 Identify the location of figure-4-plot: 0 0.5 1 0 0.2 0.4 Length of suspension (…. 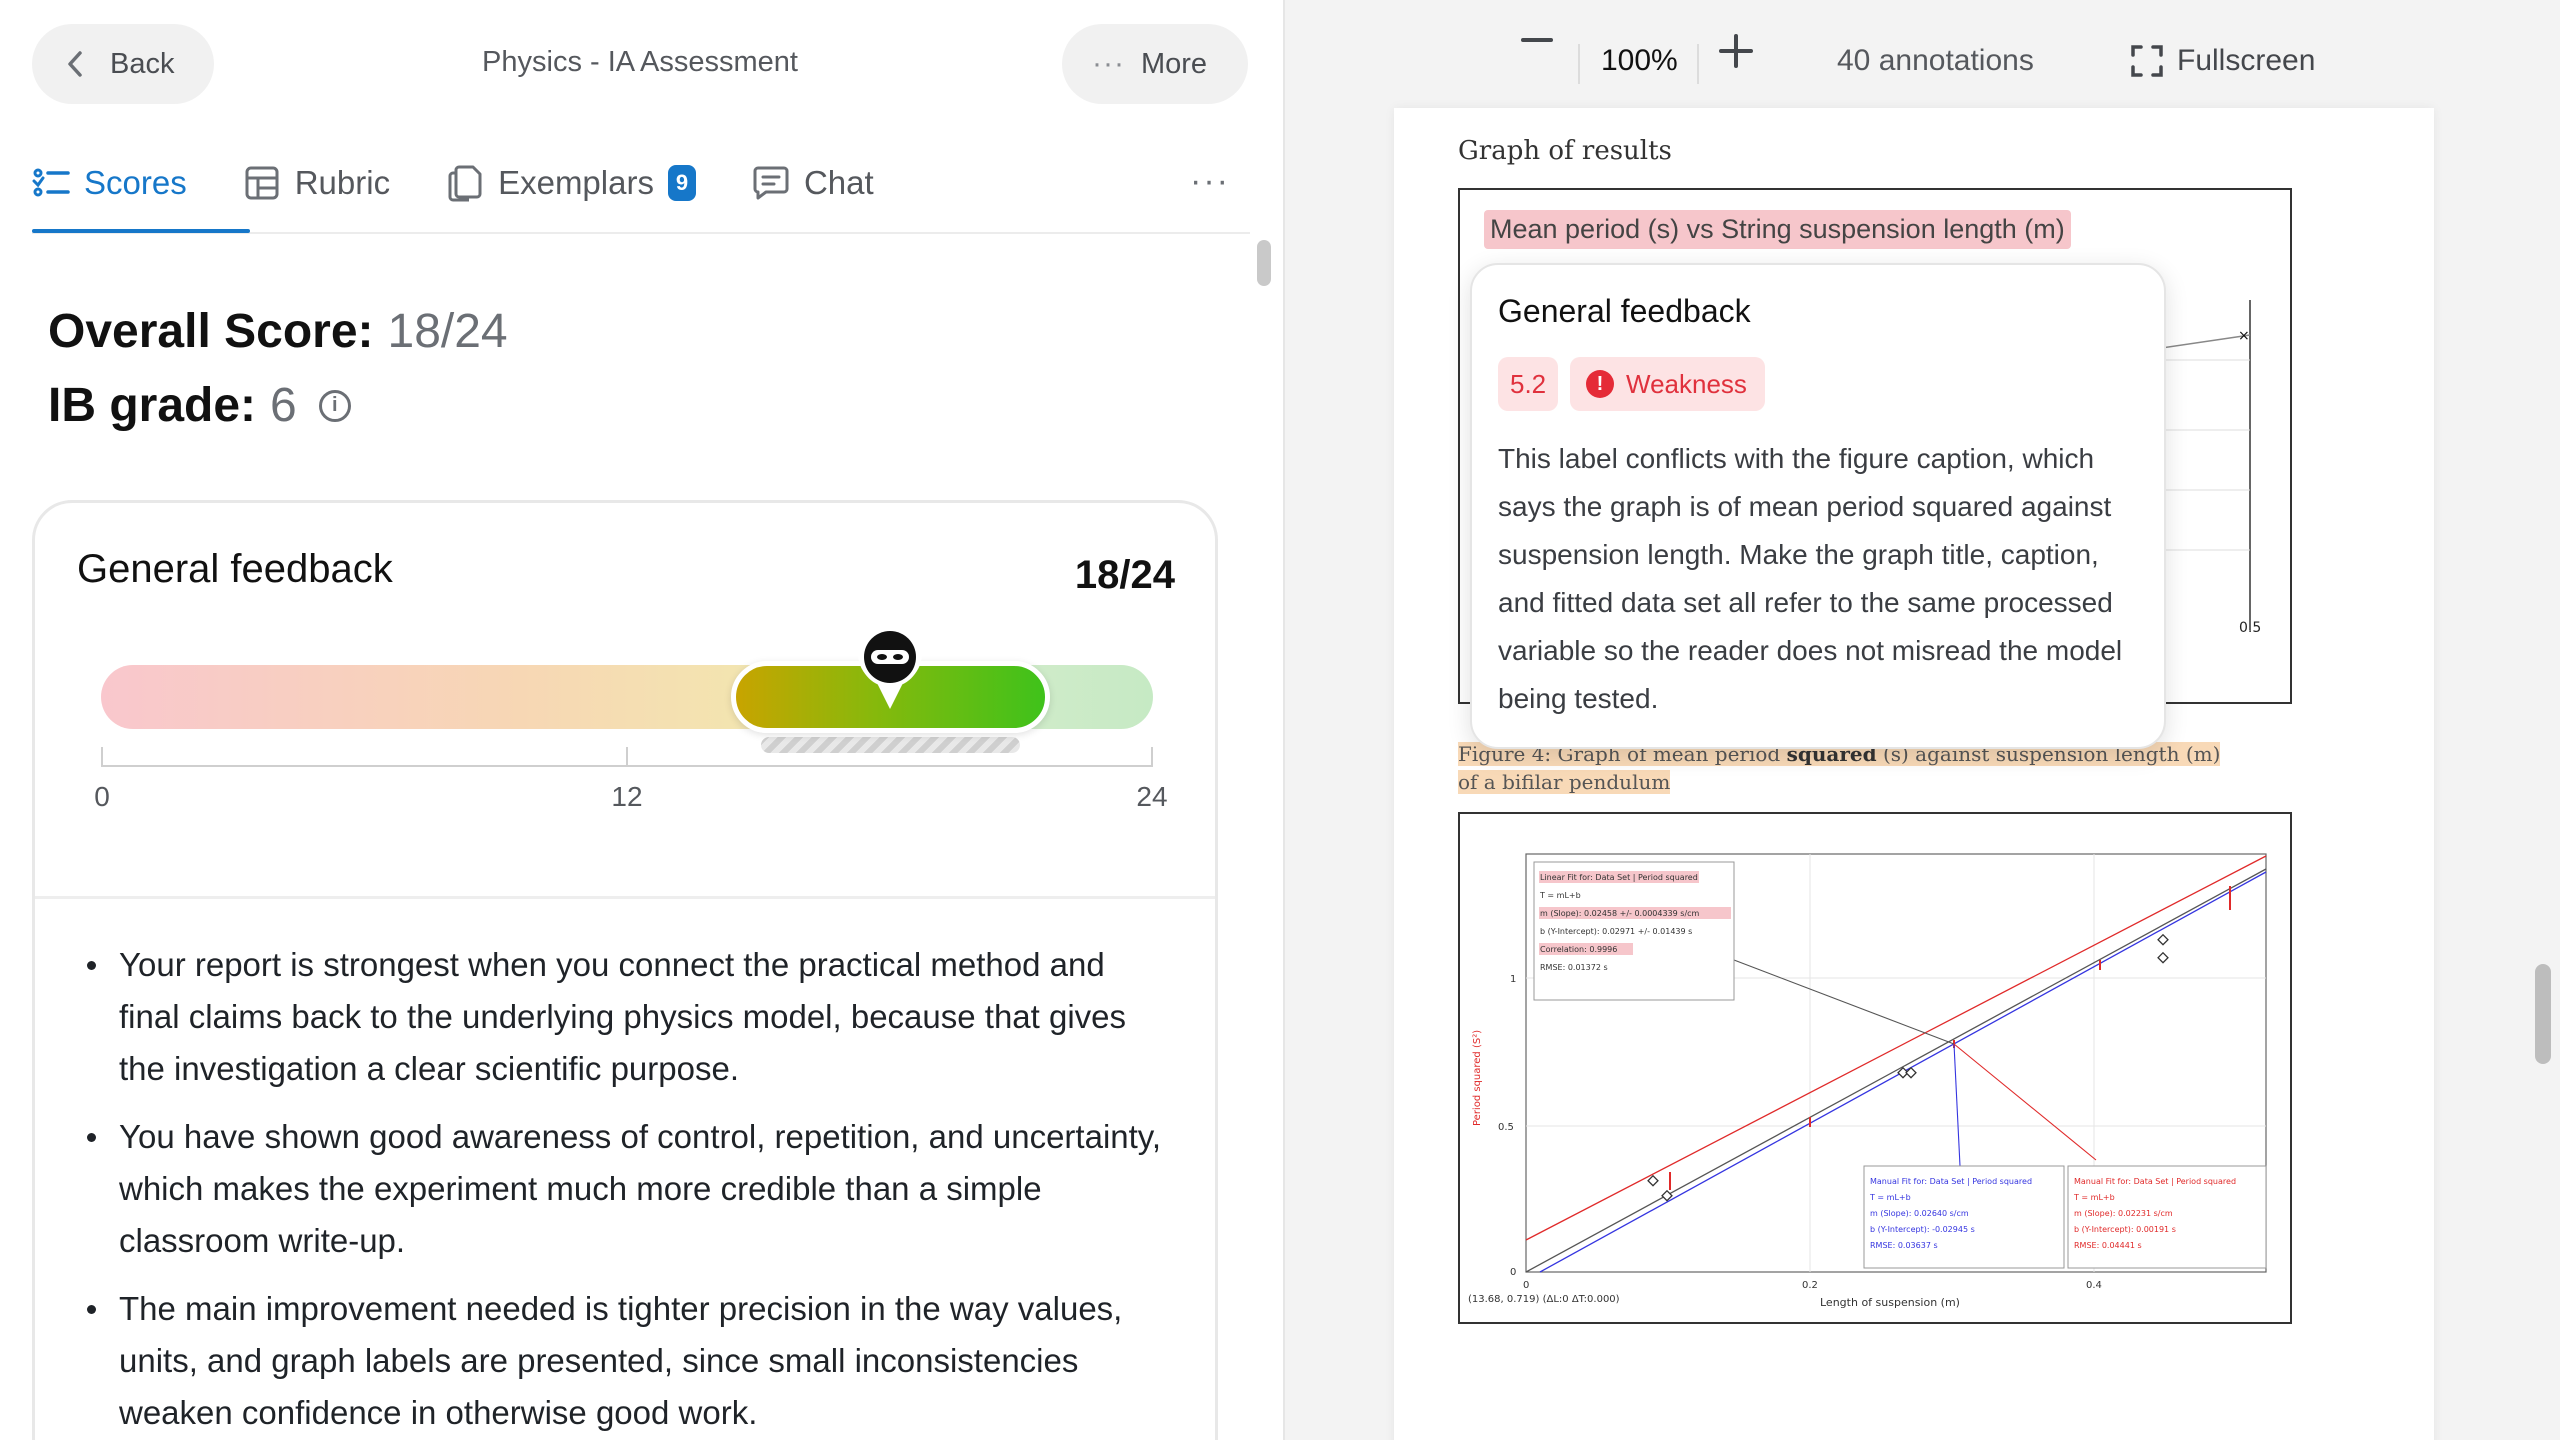
(1867, 1081).